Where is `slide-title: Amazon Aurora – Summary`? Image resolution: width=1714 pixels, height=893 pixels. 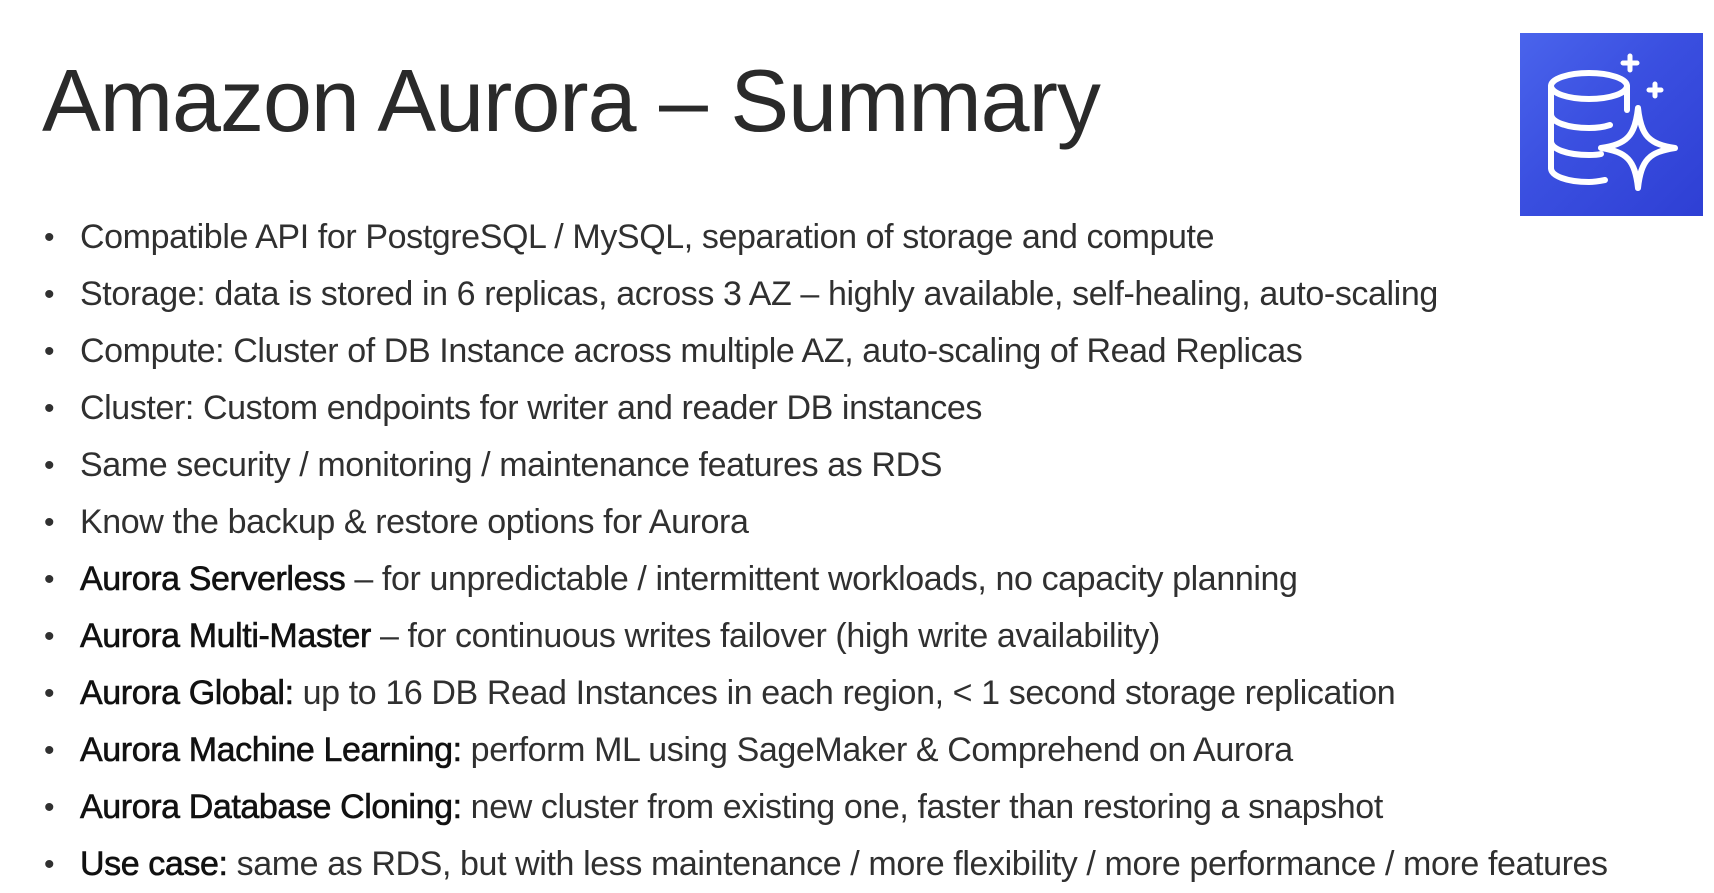
slide-title: Amazon Aurora – Summary is located at coordinates (571, 100).